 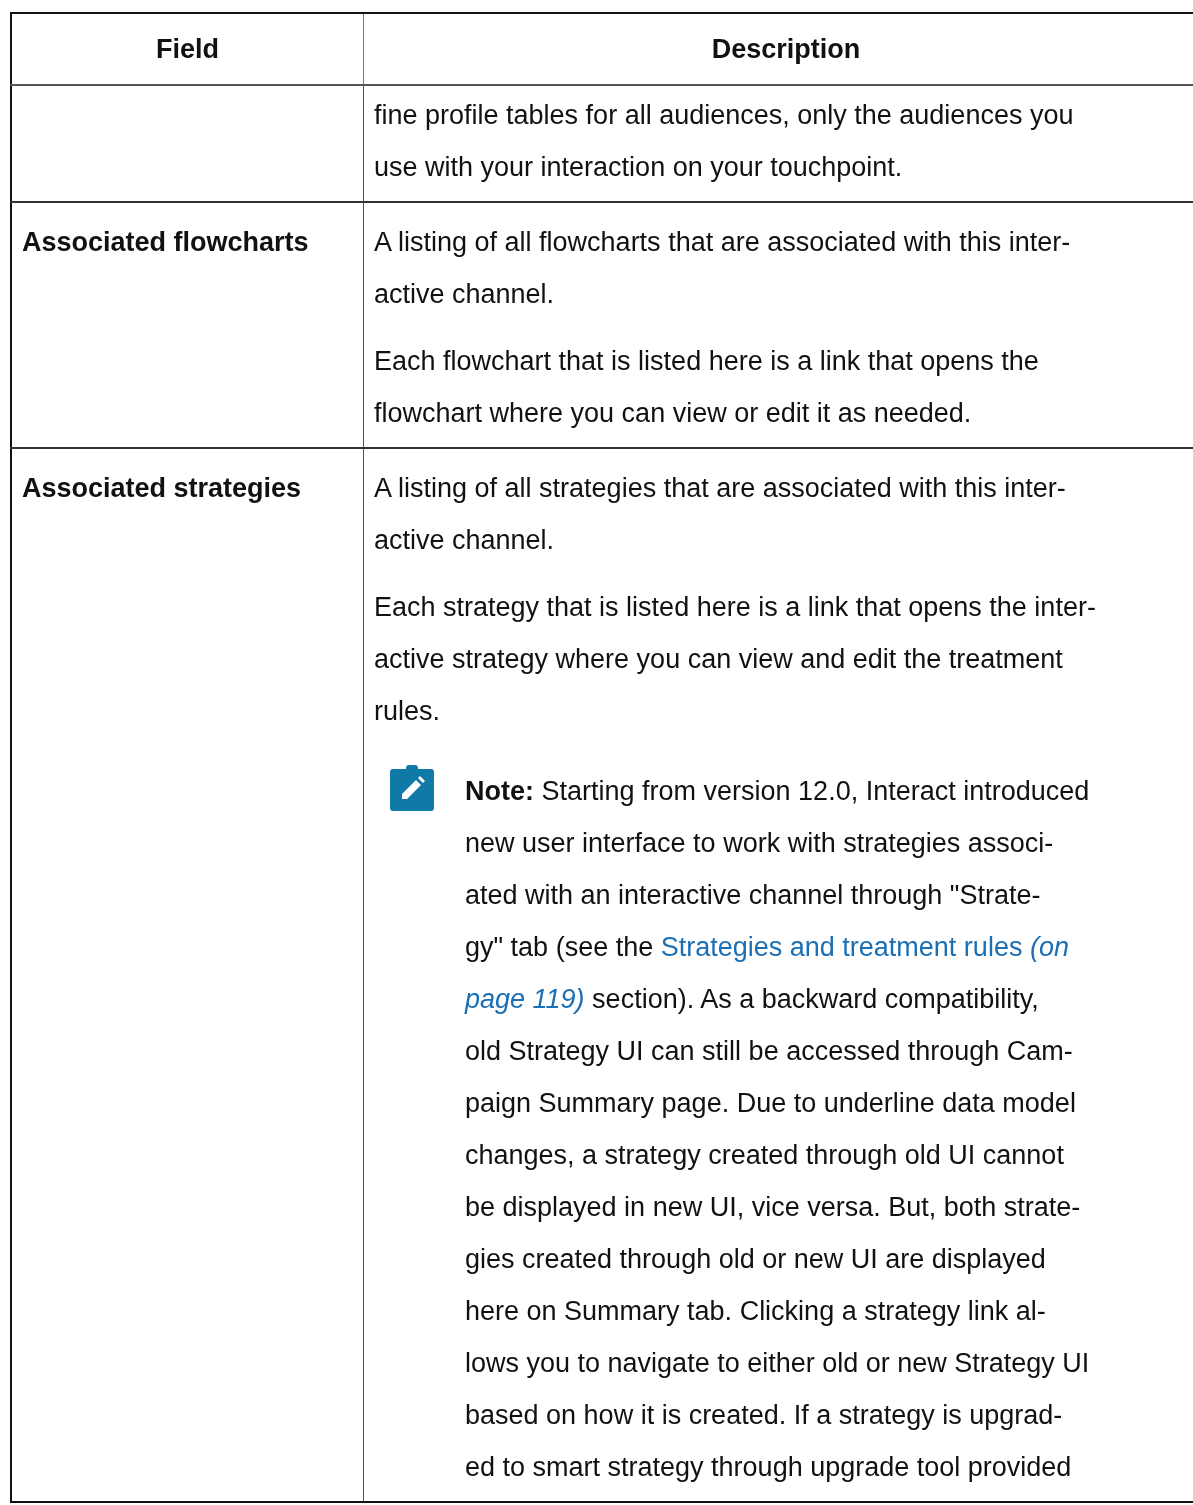 I want to click on description-text: Each flowchart that is listed here is a link that opens the flowchart where you can view or edit it as needed., so click(x=707, y=387).